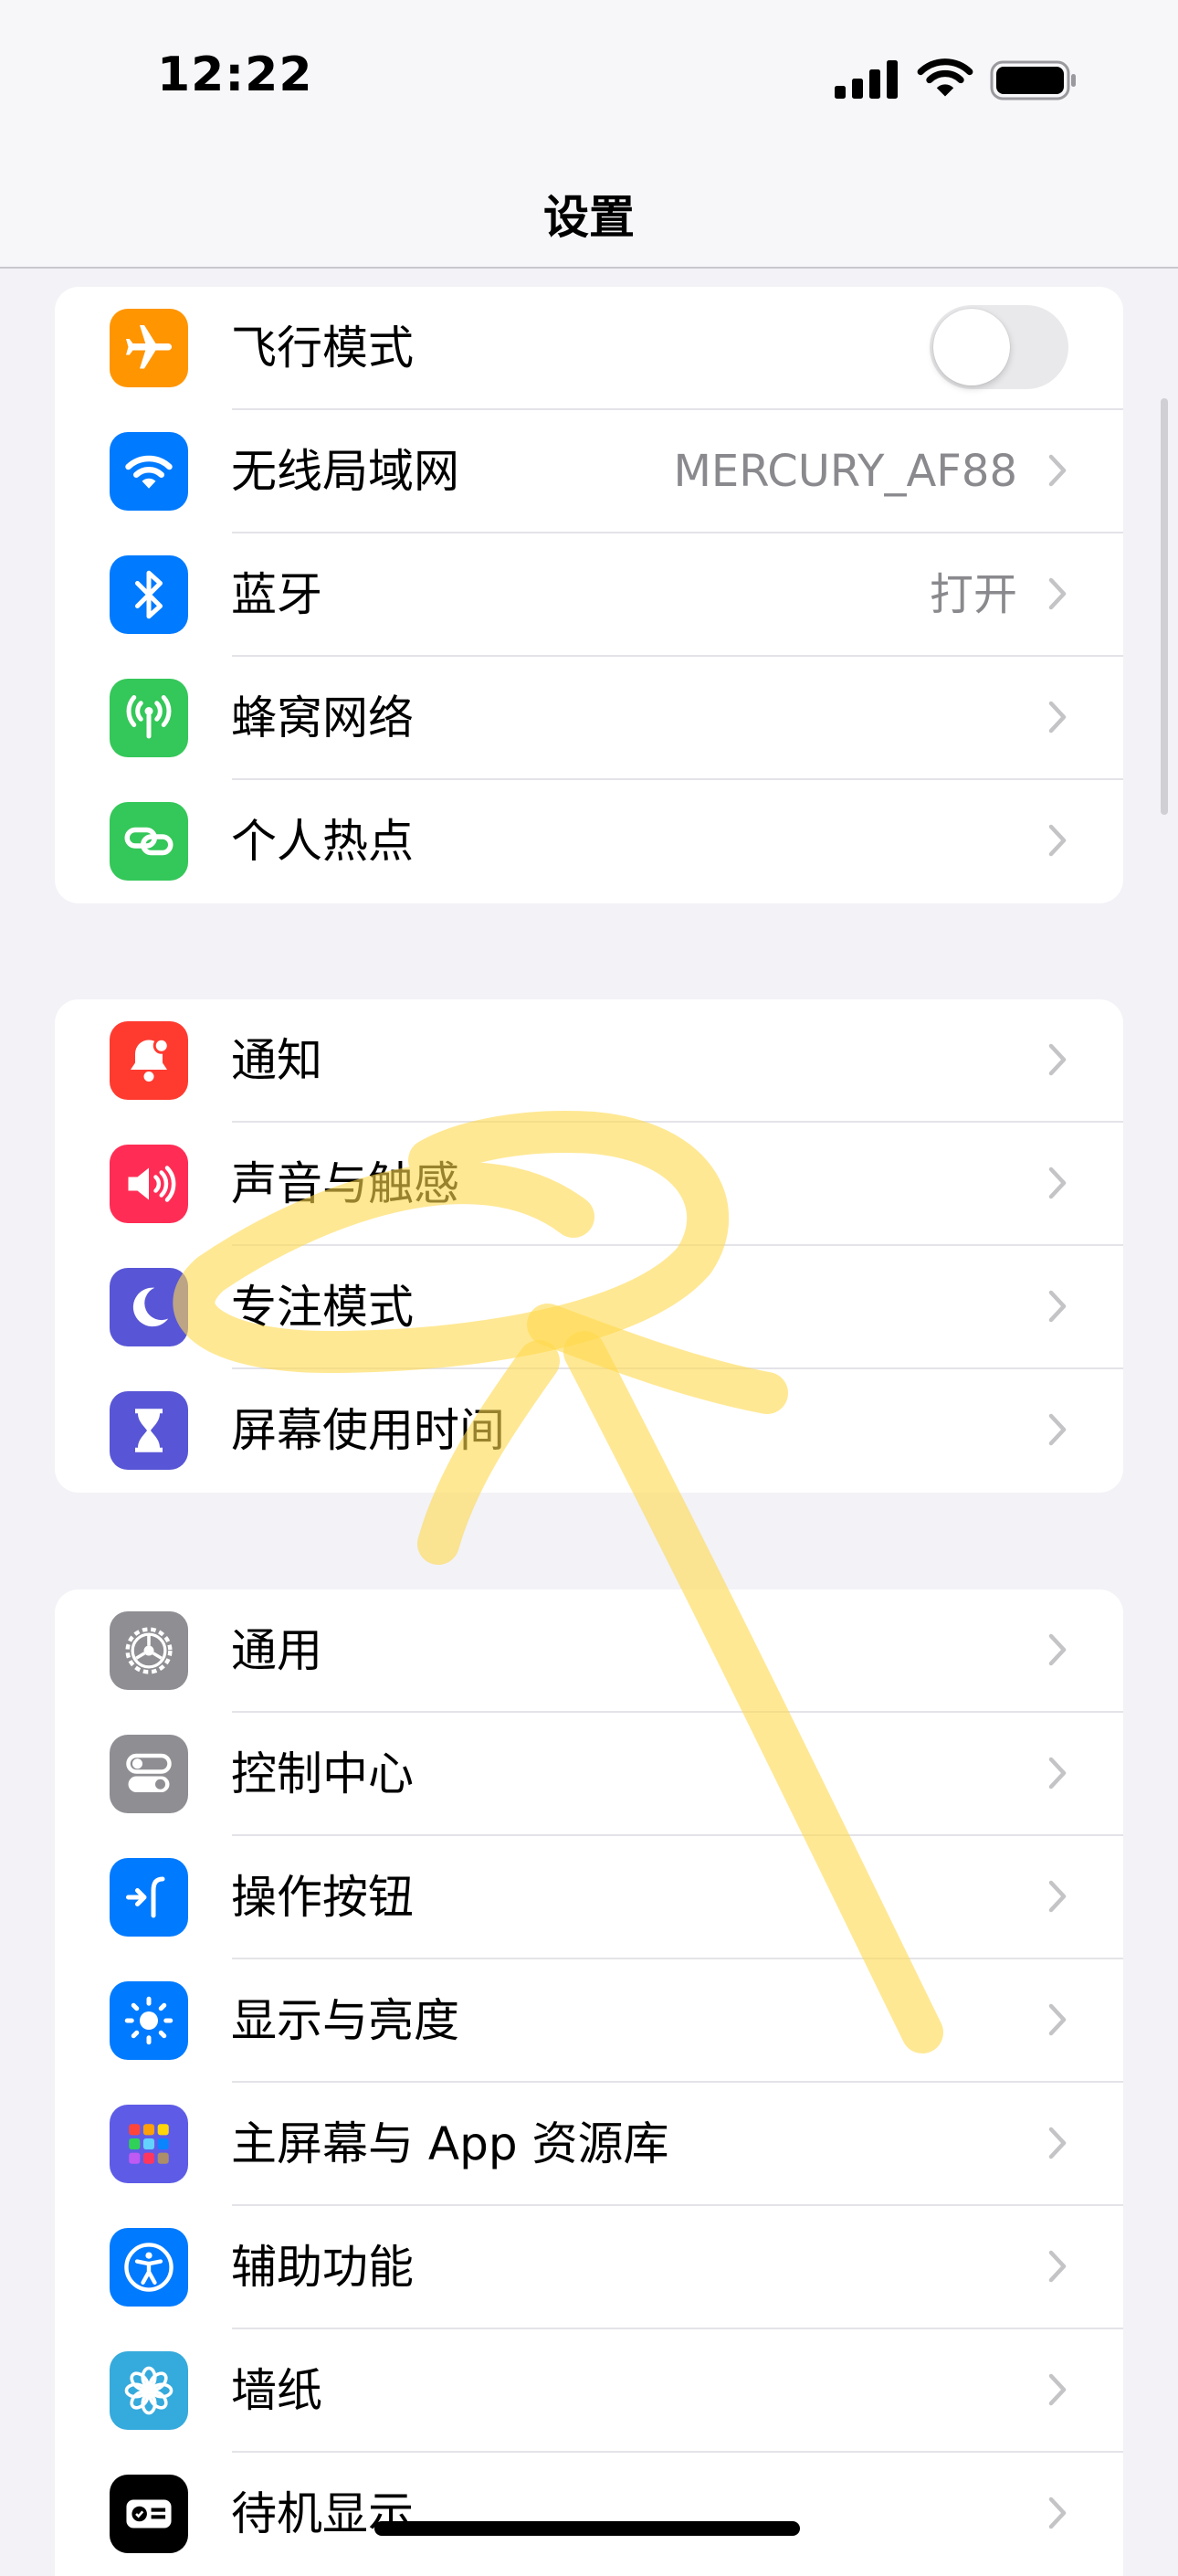  Describe the element at coordinates (322, 718) in the screenshot. I see `settings-row-label: 蜂窝网络` at that location.